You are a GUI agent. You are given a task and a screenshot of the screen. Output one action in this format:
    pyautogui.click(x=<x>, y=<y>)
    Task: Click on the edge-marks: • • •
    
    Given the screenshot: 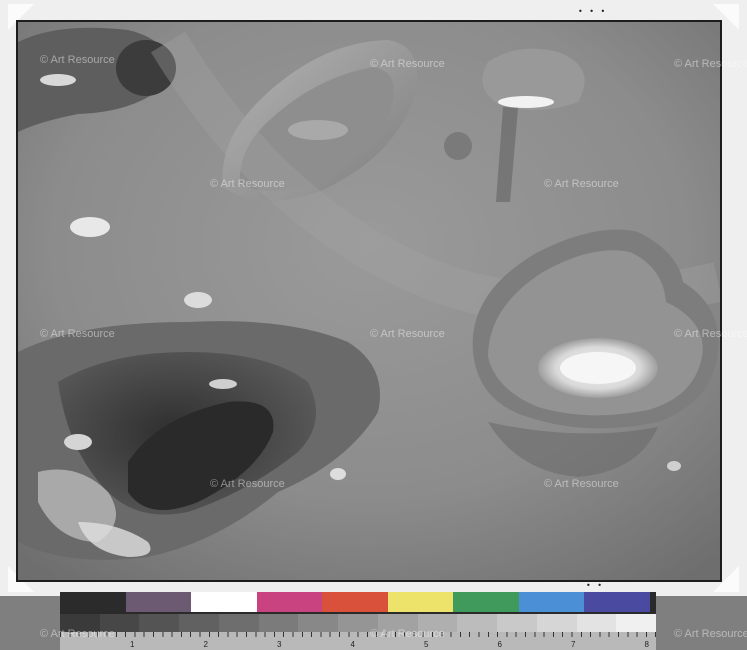 What is the action you would take?
    pyautogui.click(x=593, y=11)
    